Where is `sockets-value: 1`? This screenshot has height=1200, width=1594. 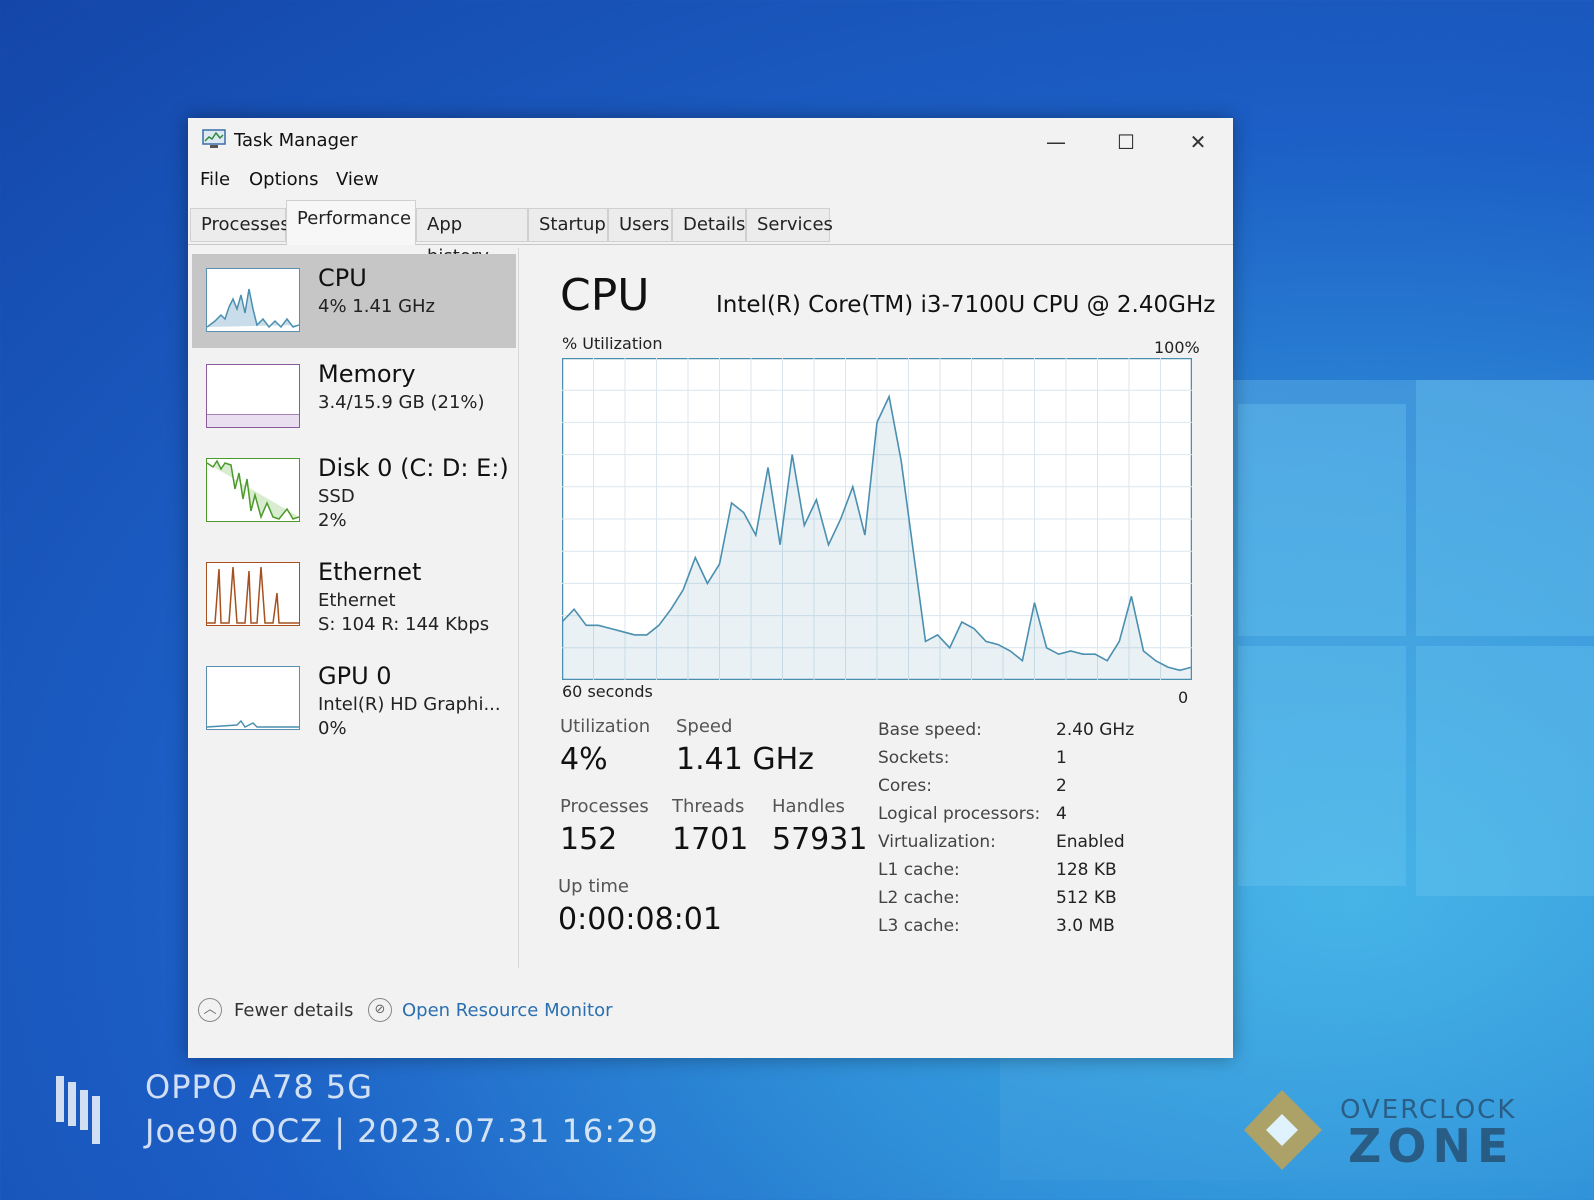
sockets-value: 1 is located at coordinates (1061, 758).